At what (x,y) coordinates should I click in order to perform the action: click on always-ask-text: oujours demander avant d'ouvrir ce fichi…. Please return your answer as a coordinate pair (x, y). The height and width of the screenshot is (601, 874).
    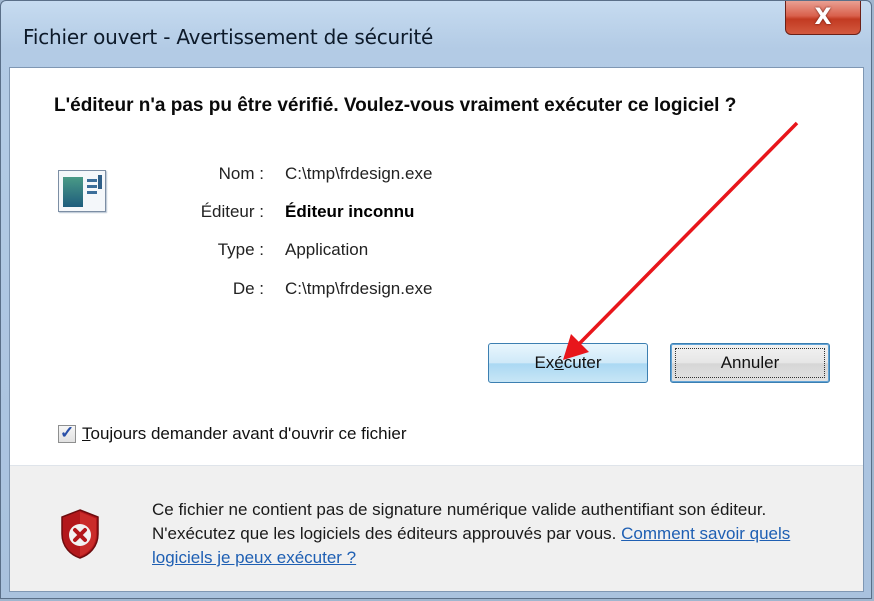
    Looking at the image, I should click on (248, 433).